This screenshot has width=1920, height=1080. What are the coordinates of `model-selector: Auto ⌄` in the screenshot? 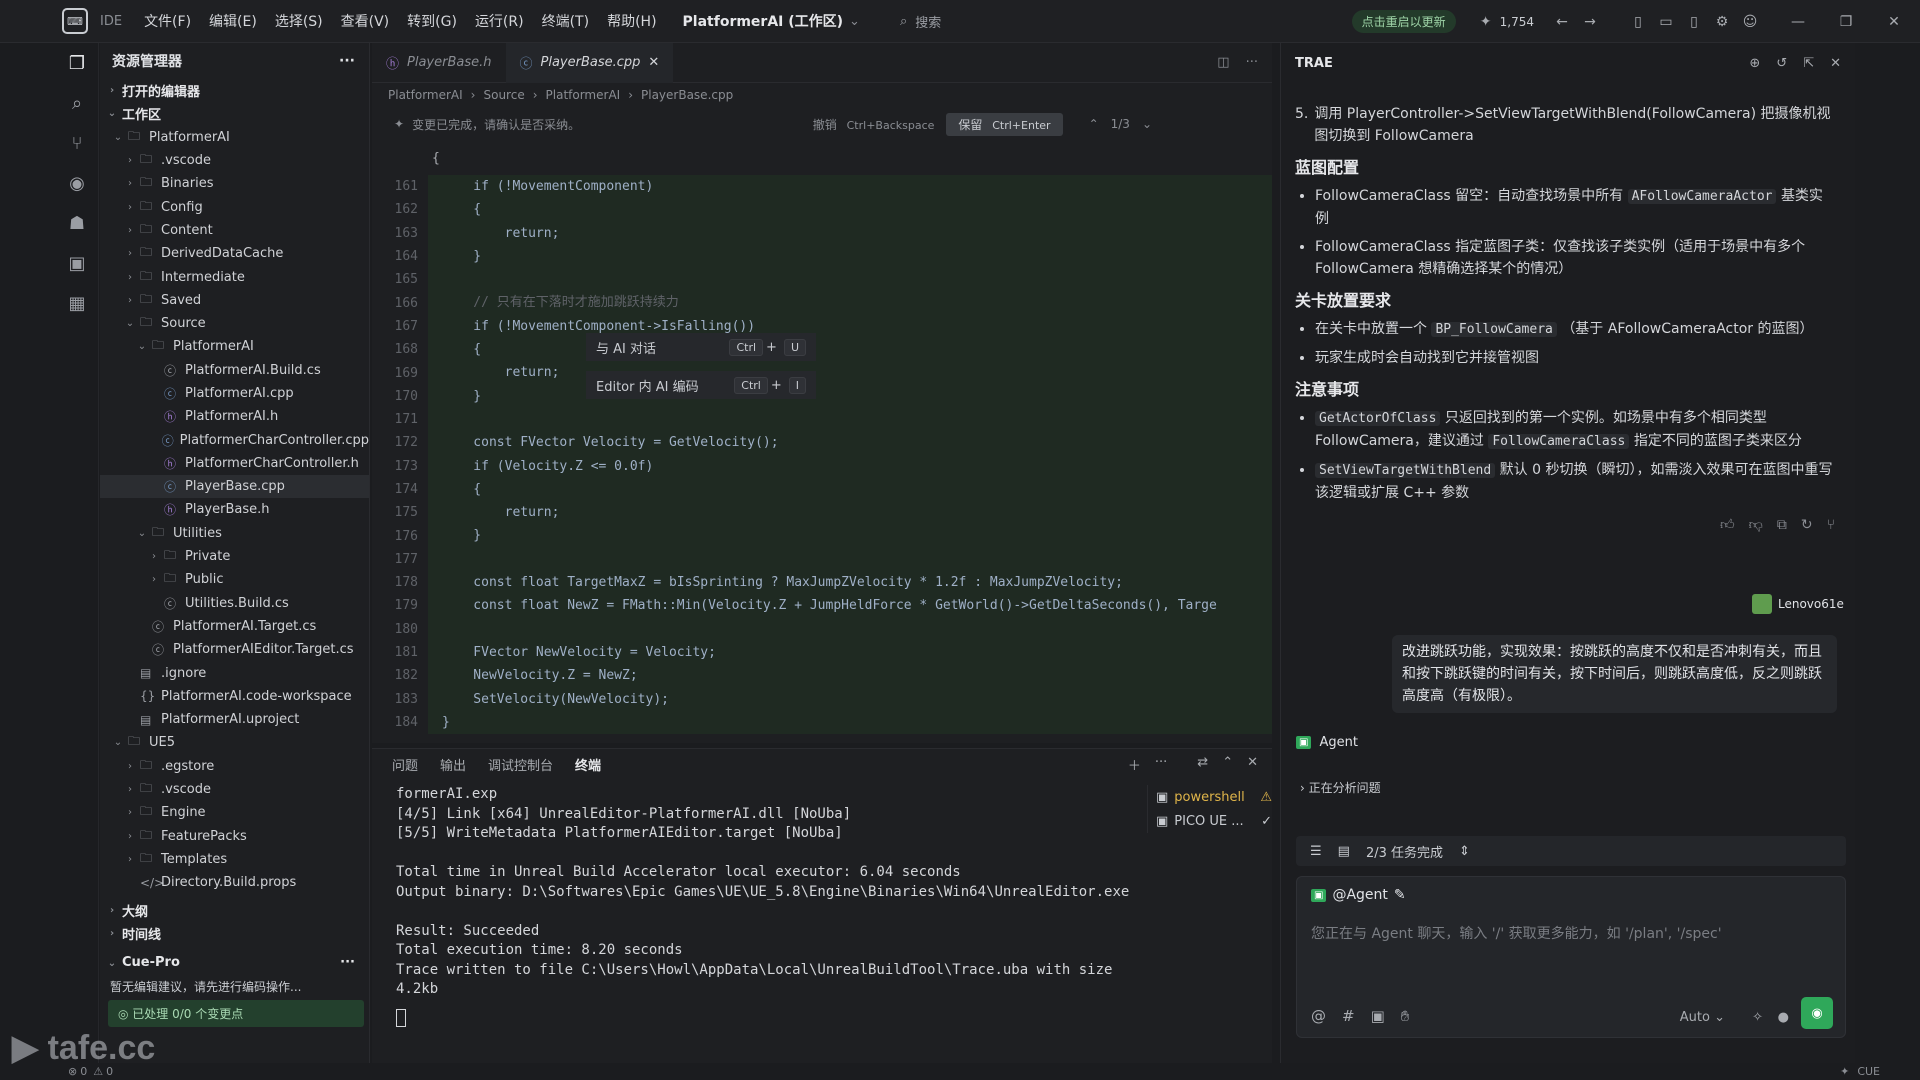 It's located at (1702, 1017).